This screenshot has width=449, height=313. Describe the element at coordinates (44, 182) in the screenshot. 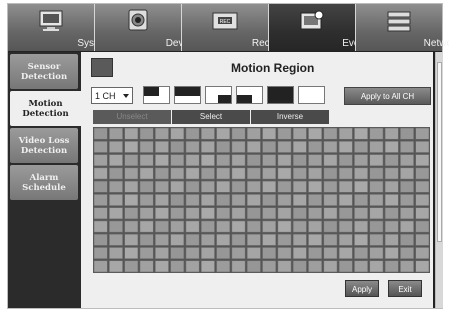

I see `sidebar-item-alarm-schedule: Alarm Schedule` at that location.